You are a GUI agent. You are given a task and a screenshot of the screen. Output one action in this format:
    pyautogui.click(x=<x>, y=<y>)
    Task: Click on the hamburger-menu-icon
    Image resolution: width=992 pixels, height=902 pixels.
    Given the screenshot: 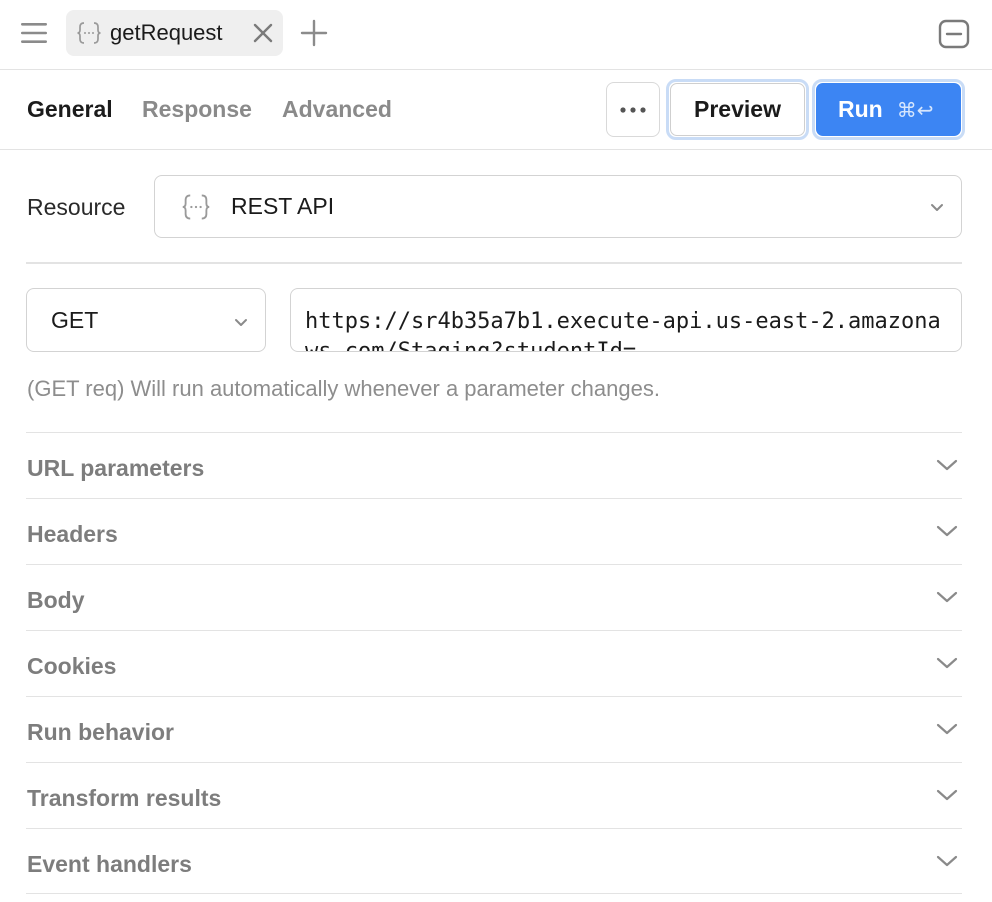 What is the action you would take?
    pyautogui.click(x=34, y=33)
    